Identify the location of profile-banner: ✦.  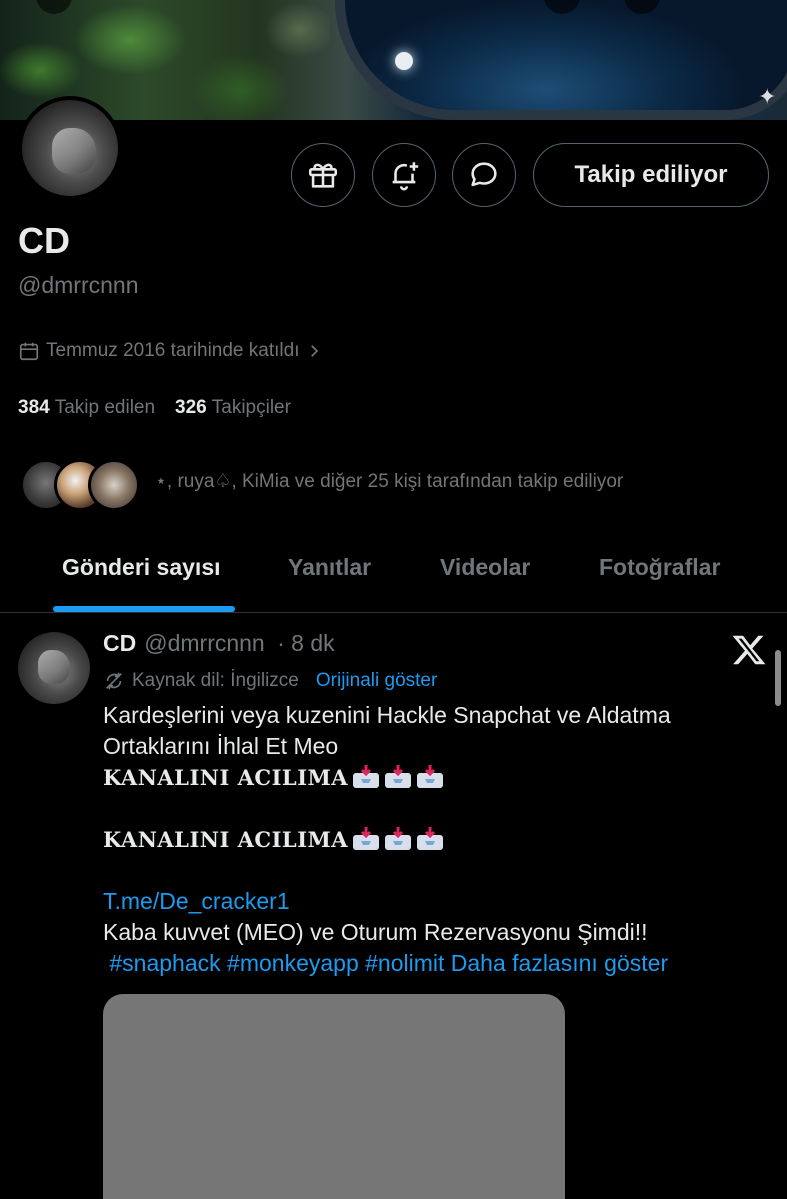
(393, 60).